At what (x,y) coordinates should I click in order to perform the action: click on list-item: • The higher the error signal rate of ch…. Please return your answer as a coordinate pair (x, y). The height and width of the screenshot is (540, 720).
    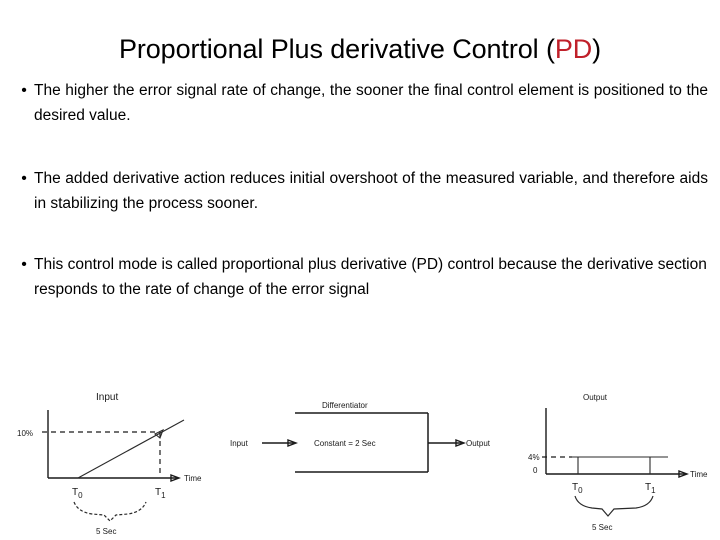
    Looking at the image, I should click on (361, 103).